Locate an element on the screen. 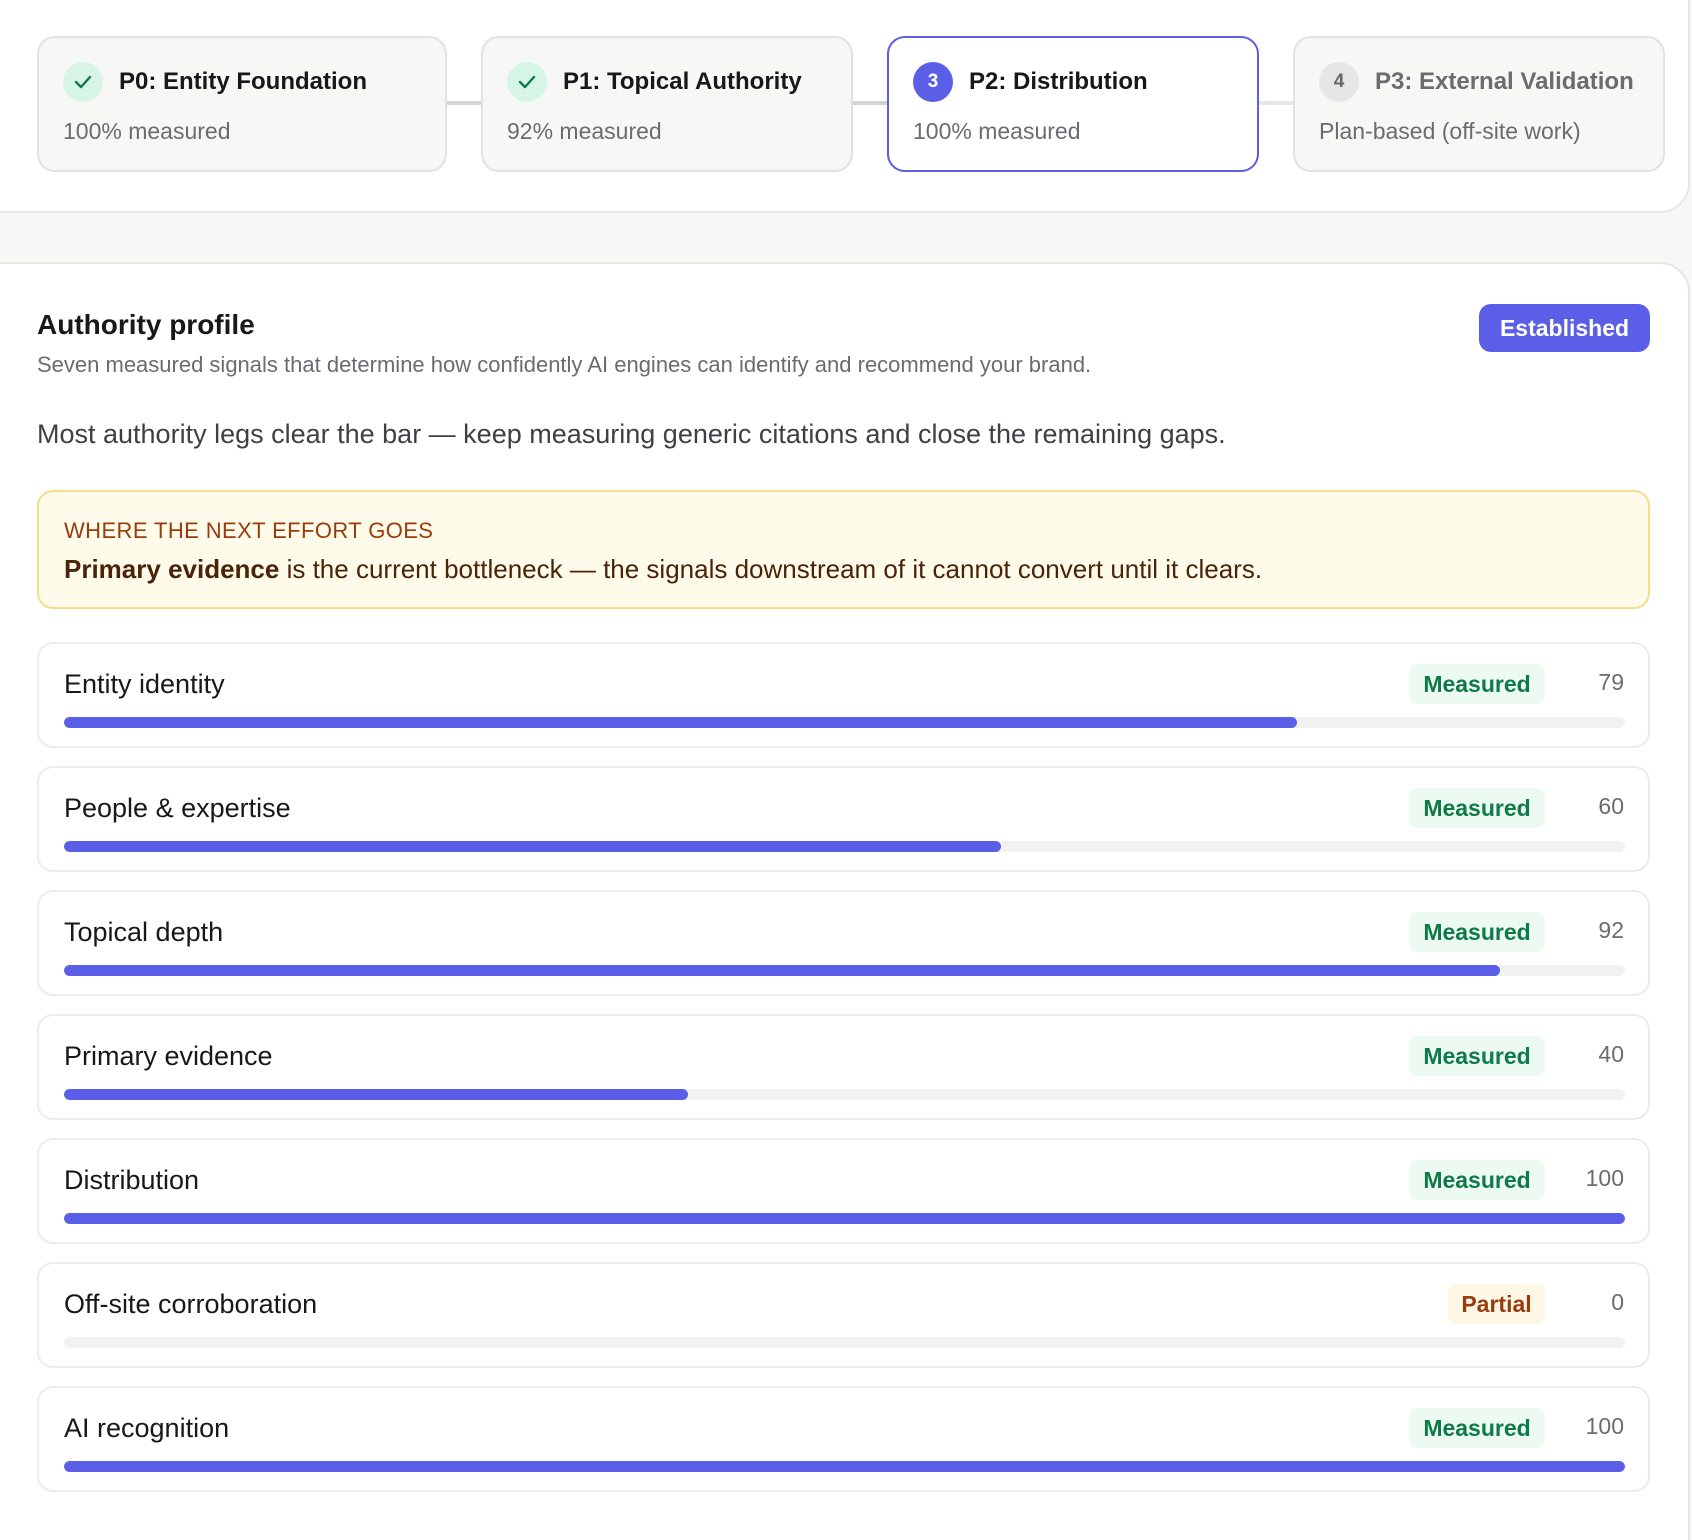 Image resolution: width=1692 pixels, height=1540 pixels. phase-step-p1: P1: Topical Authority 92% measured is located at coordinates (667, 104).